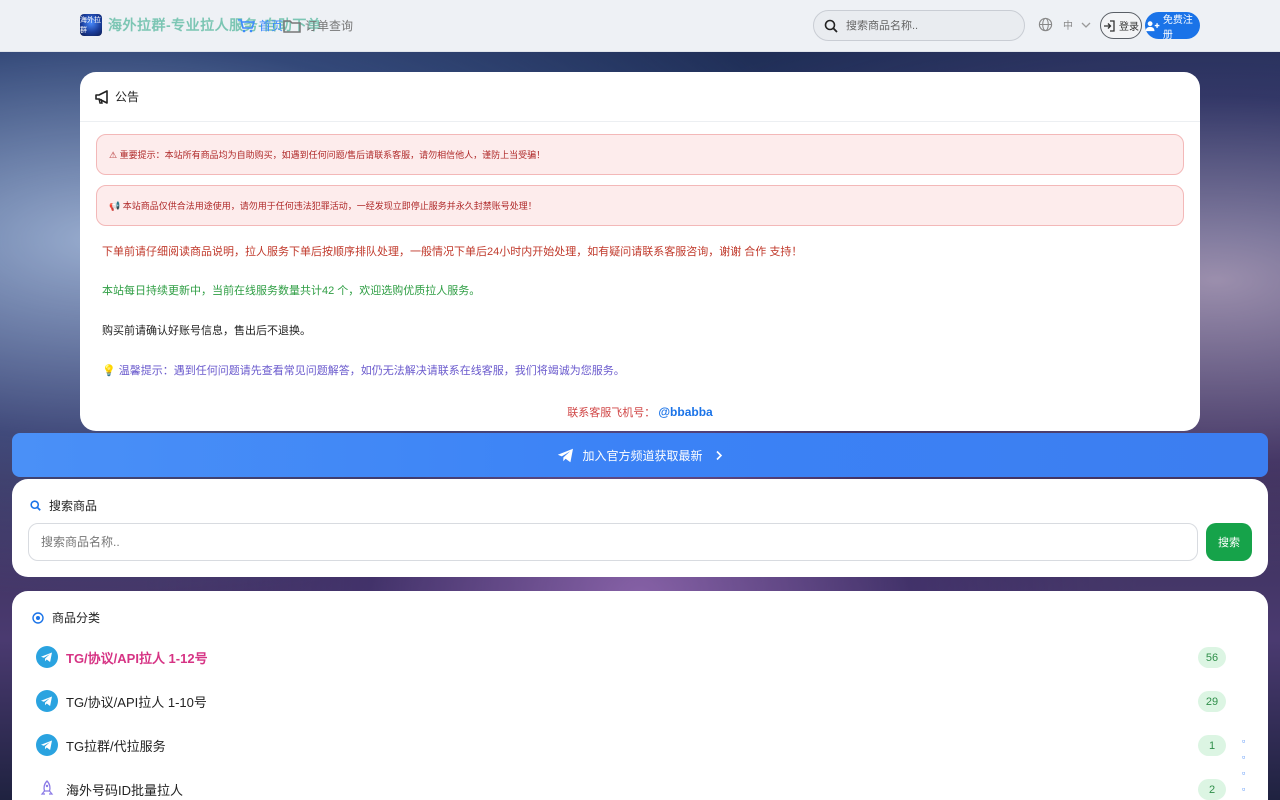 This screenshot has height=800, width=1280. Describe the element at coordinates (1212, 701) in the screenshot. I see `category-count-badge: 29` at that location.